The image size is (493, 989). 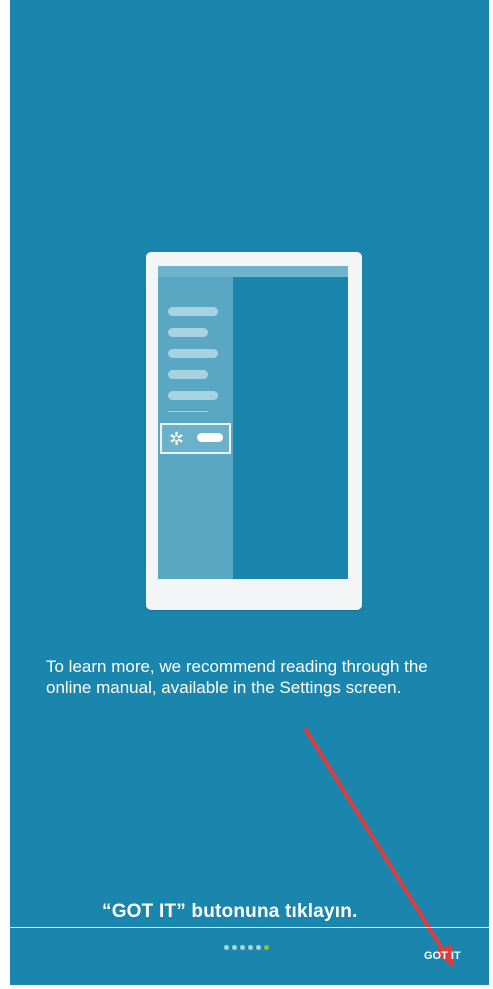 I want to click on page-indicator, so click(x=246, y=949).